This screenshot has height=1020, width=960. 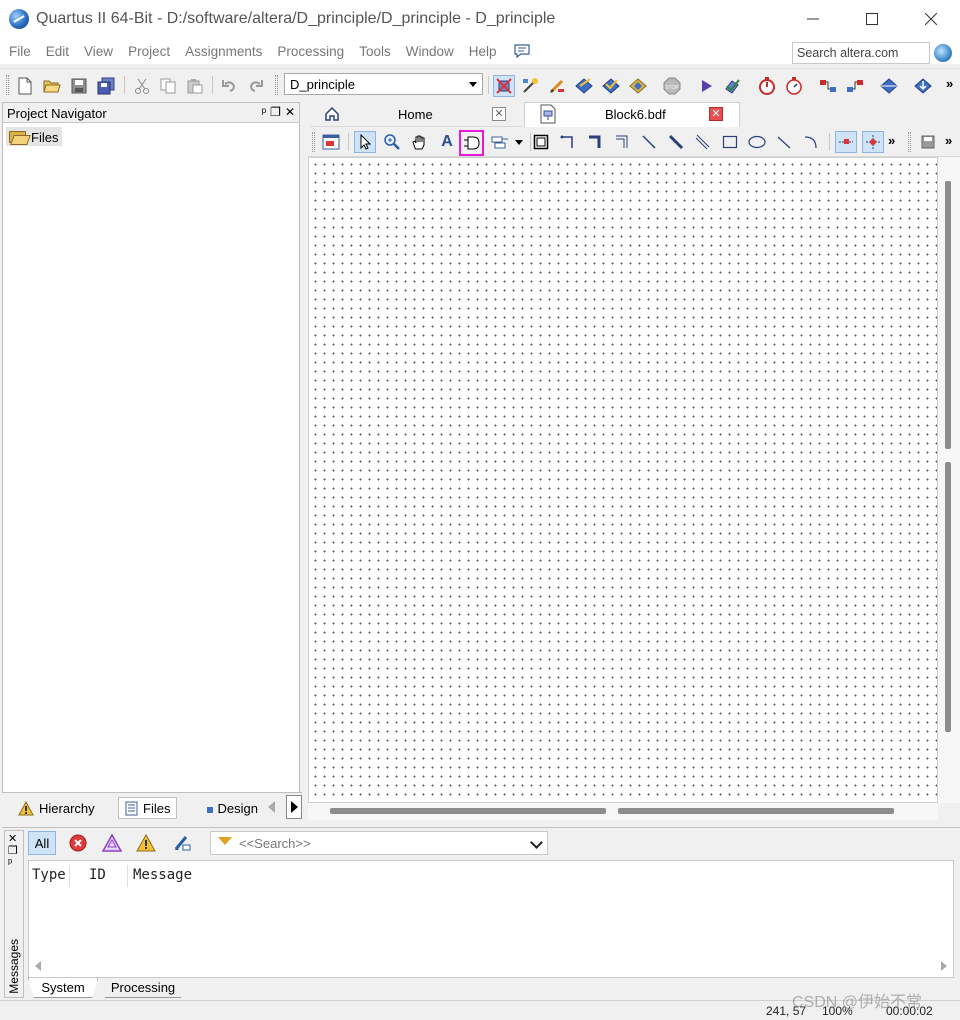 What do you see at coordinates (232, 808) in the screenshot?
I see `tab-design-units: Design` at bounding box center [232, 808].